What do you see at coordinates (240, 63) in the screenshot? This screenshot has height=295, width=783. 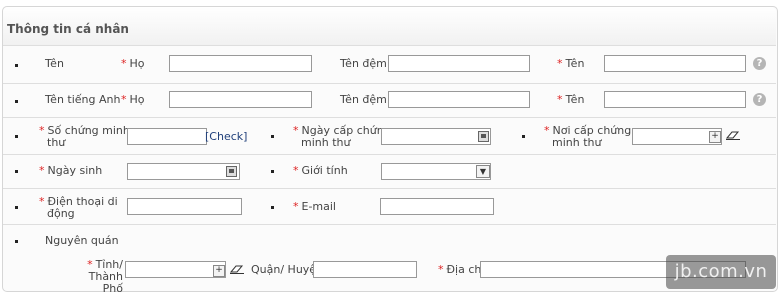 I see `last-name-input` at bounding box center [240, 63].